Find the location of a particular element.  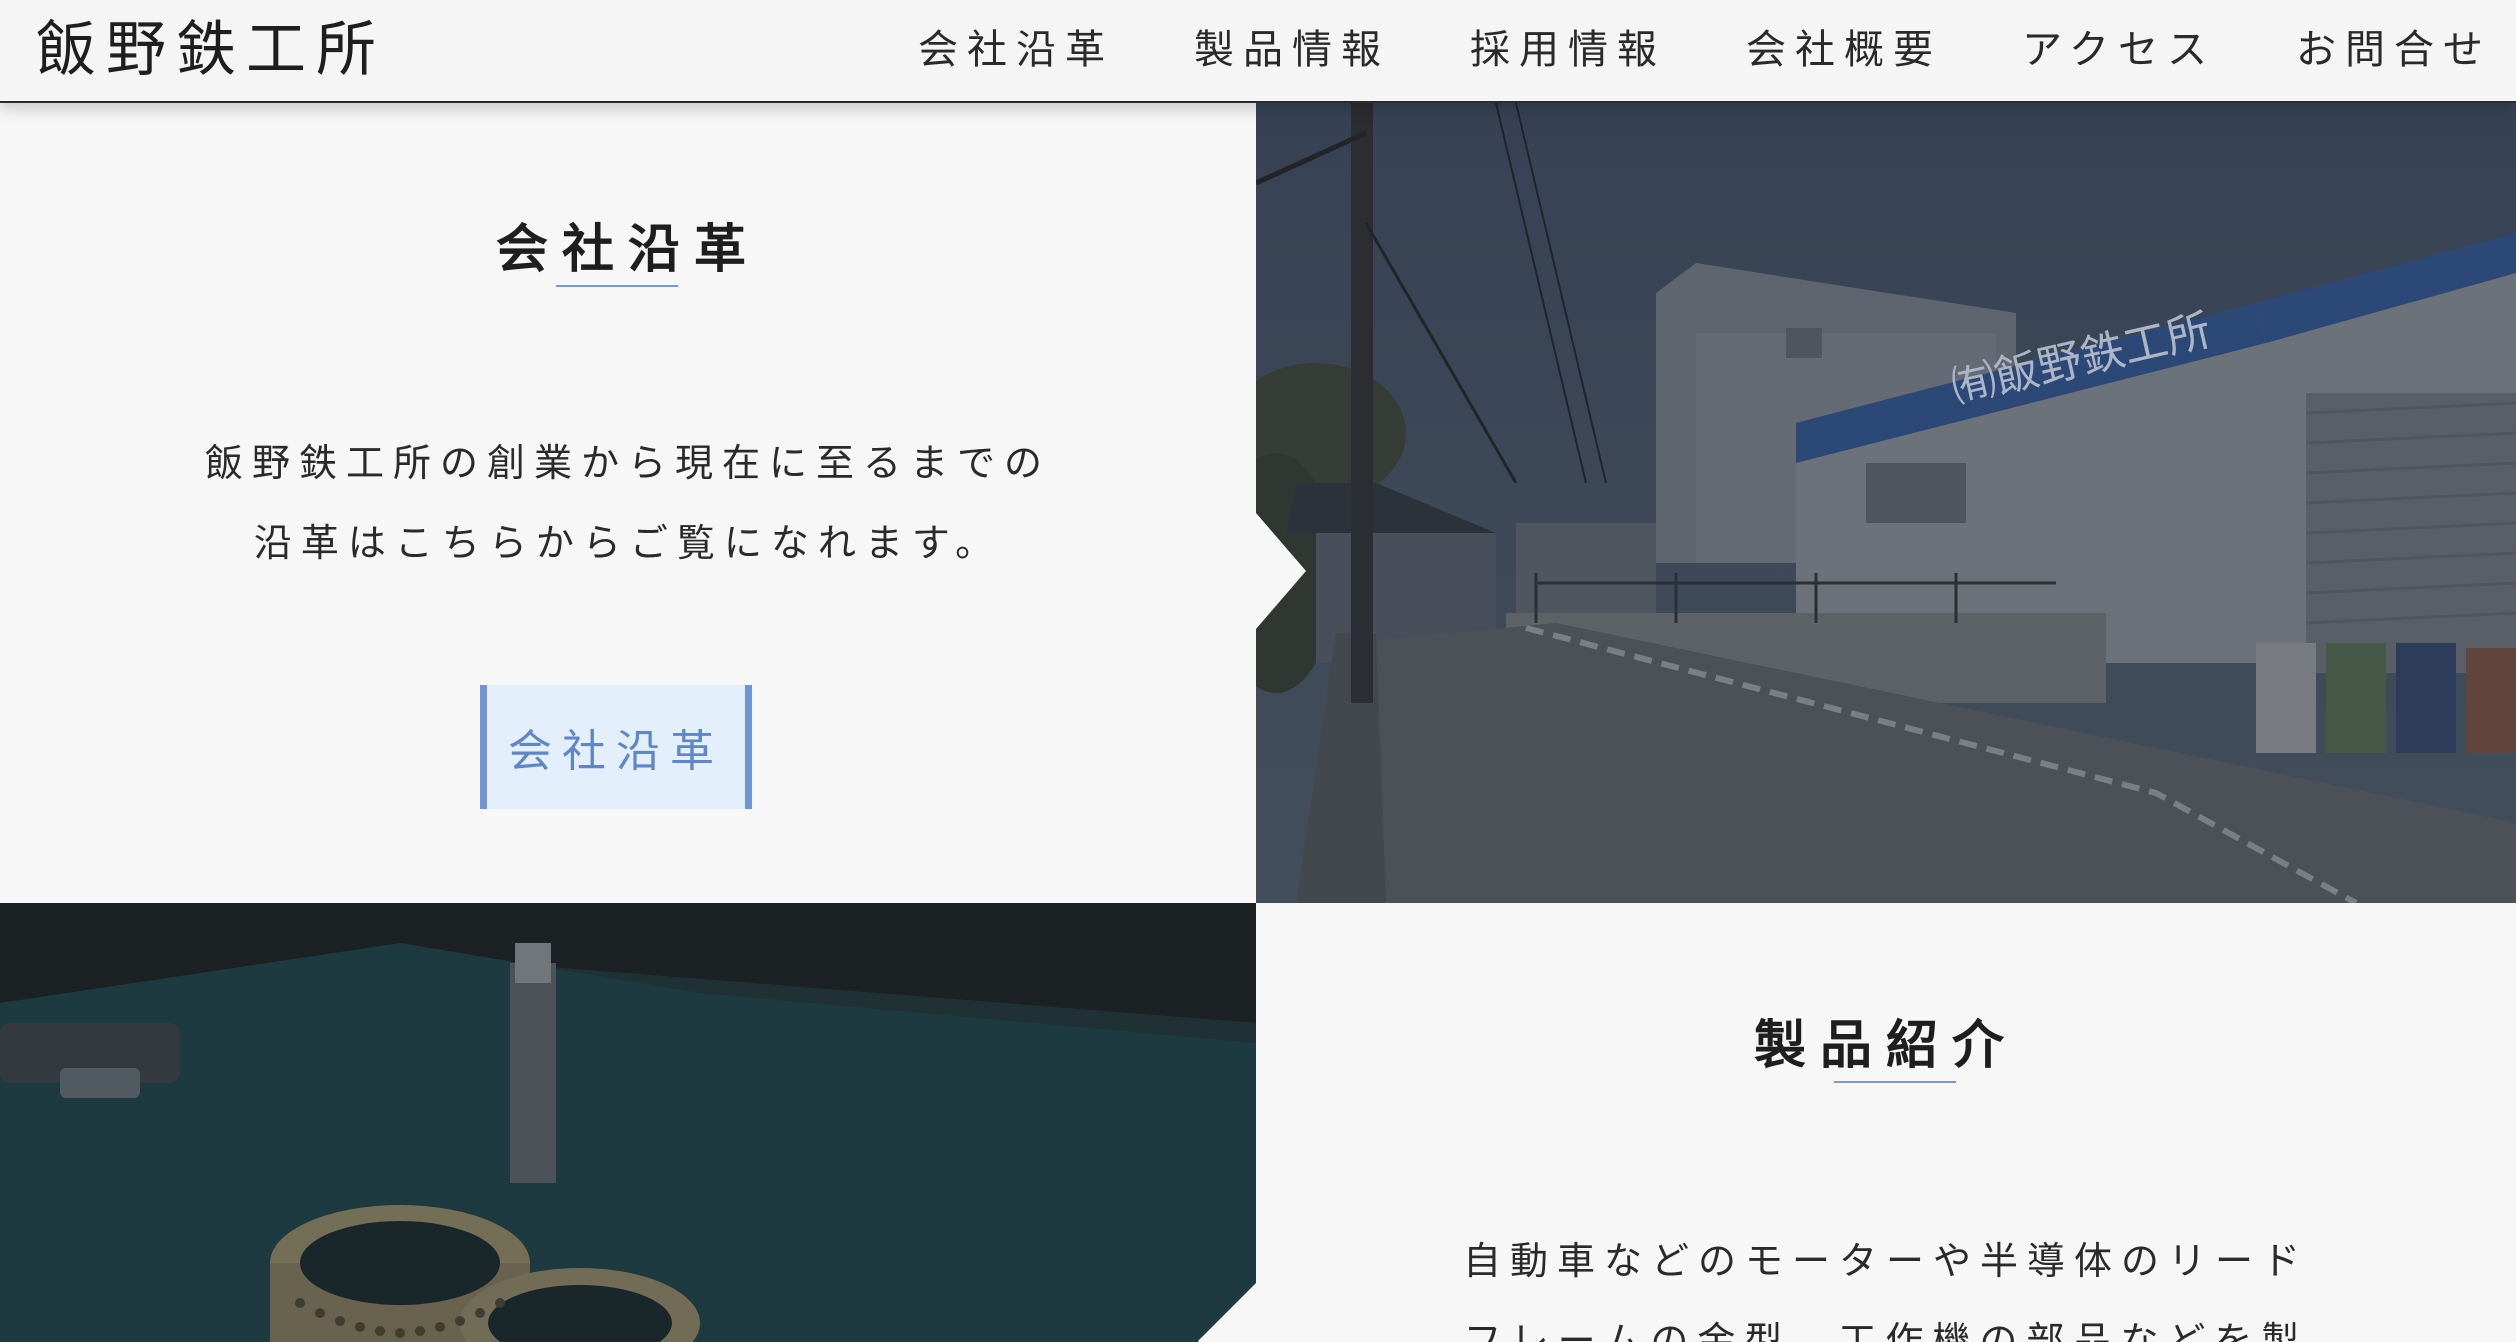

history-title: 会社沿革 is located at coordinates (627, 249).